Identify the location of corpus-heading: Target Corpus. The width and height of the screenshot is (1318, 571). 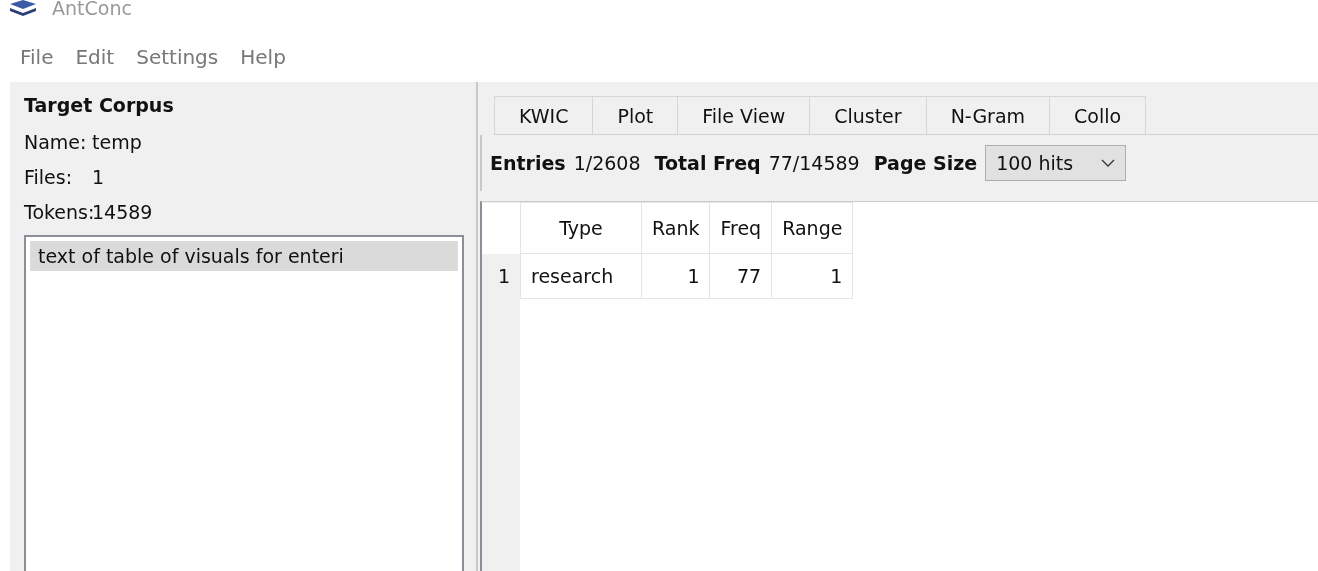
(99, 106).